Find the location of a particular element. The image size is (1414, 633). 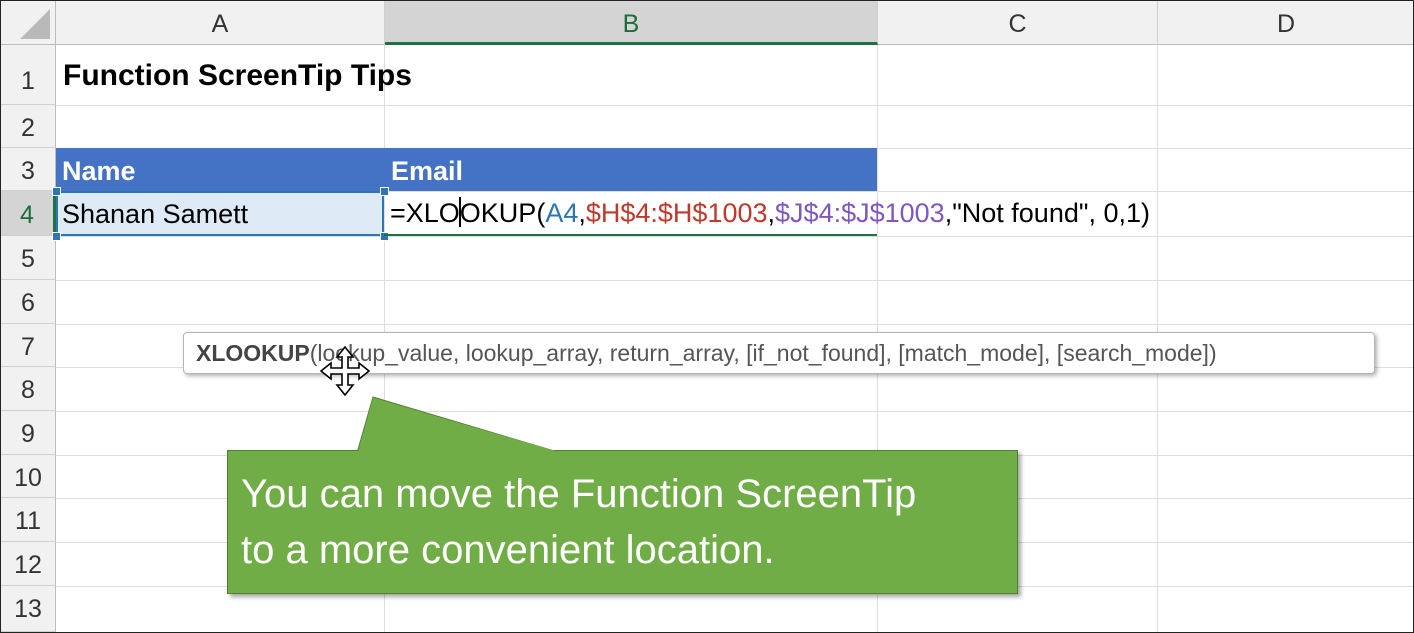

row-header-8: 8 is located at coordinates (28, 389).